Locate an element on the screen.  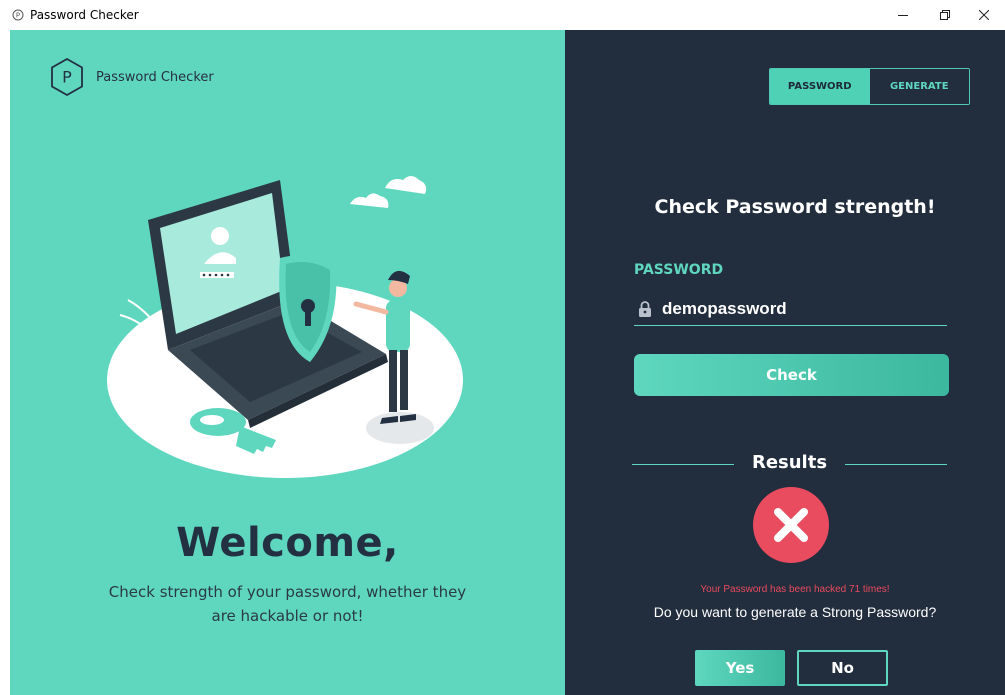
logo-letter: P is located at coordinates (67, 77).